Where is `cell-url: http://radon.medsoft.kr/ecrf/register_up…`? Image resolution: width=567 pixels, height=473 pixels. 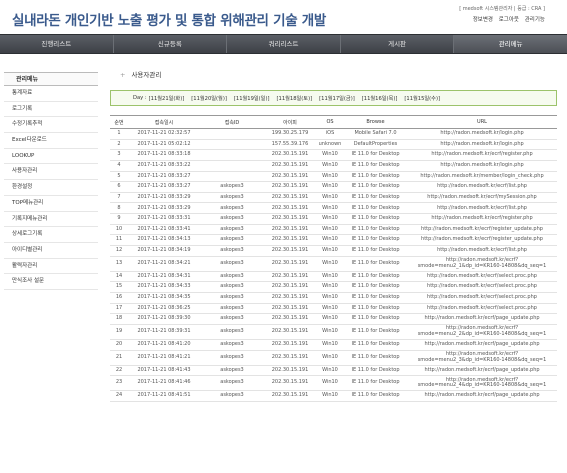 cell-url: http://radon.medsoft.kr/ecrf/register_up… is located at coordinates (482, 240).